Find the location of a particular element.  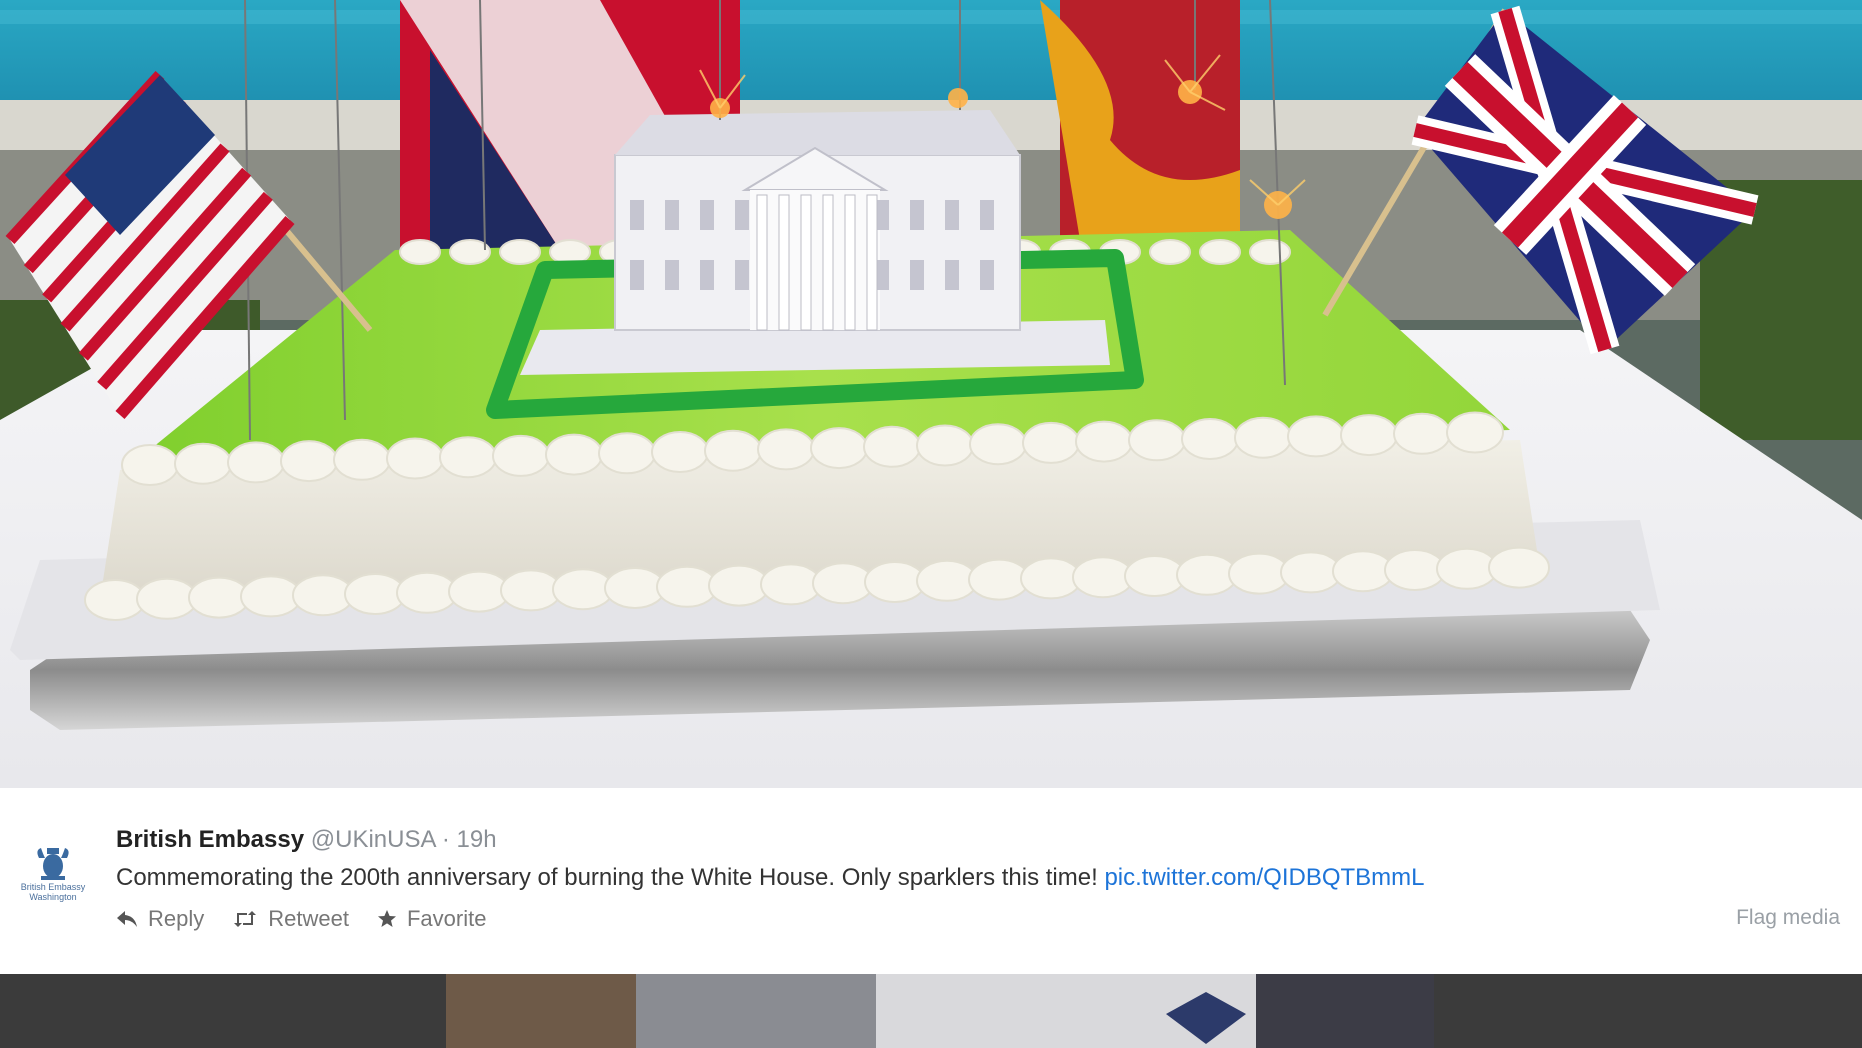

next-media-image is located at coordinates (940, 1011).